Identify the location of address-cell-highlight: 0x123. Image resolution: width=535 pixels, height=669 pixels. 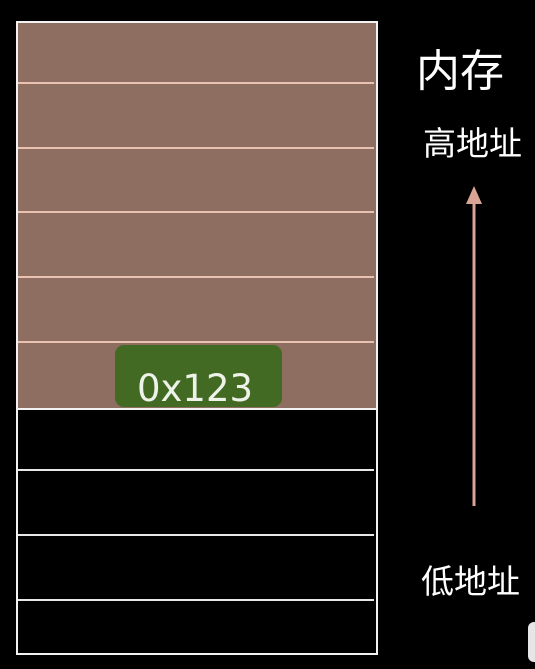
(198, 376).